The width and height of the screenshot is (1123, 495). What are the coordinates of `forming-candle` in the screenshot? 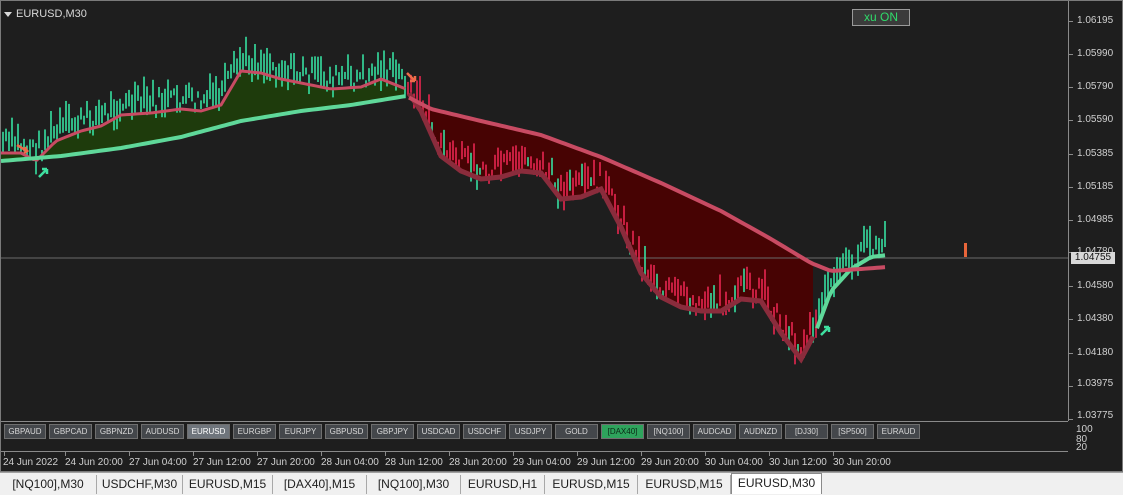 It's located at (965, 250).